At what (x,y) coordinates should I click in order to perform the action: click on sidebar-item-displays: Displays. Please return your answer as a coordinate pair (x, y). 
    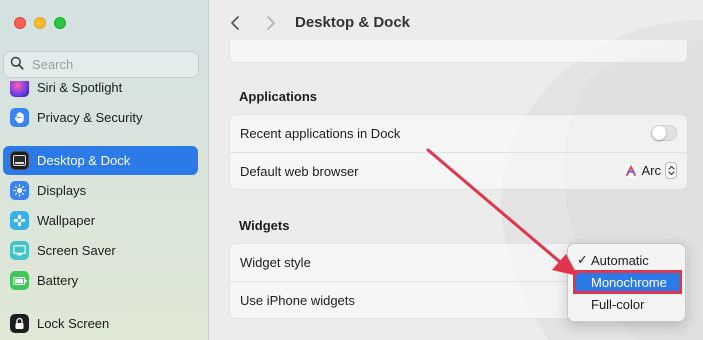
    Looking at the image, I should click on (100, 190).